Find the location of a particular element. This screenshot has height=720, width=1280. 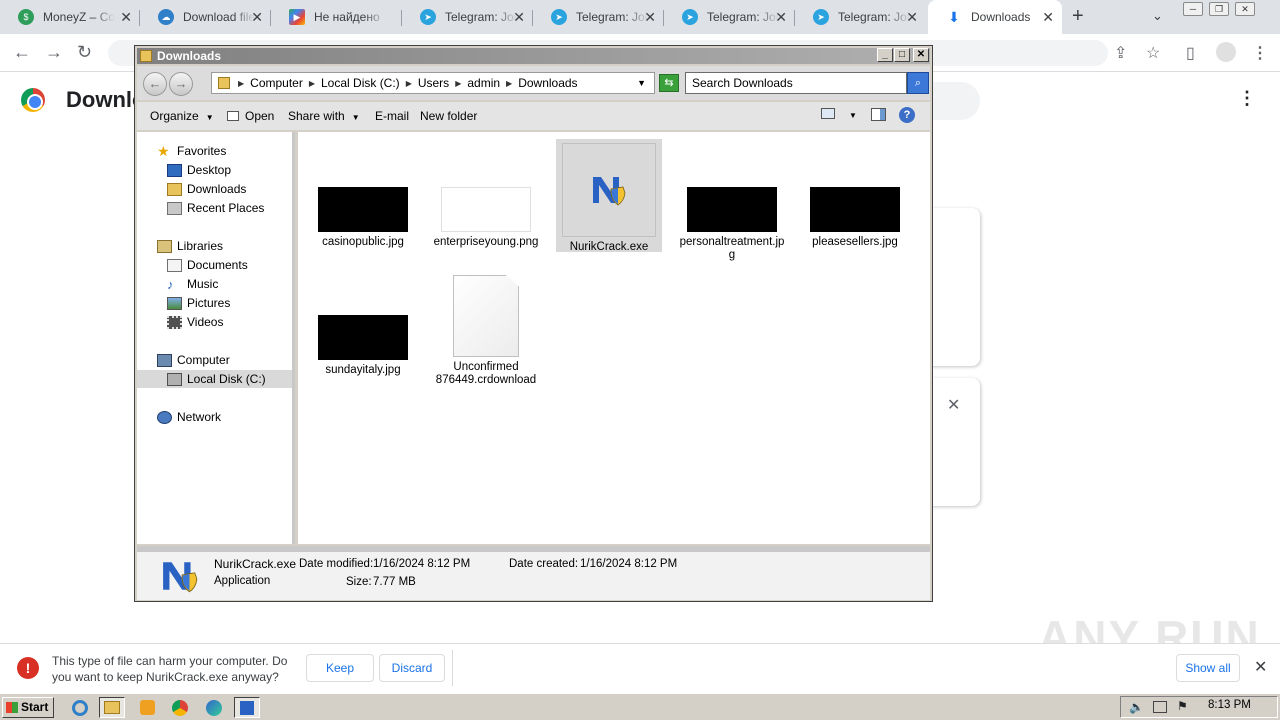

back-arrow-icon: ← is located at coordinates (22, 52).